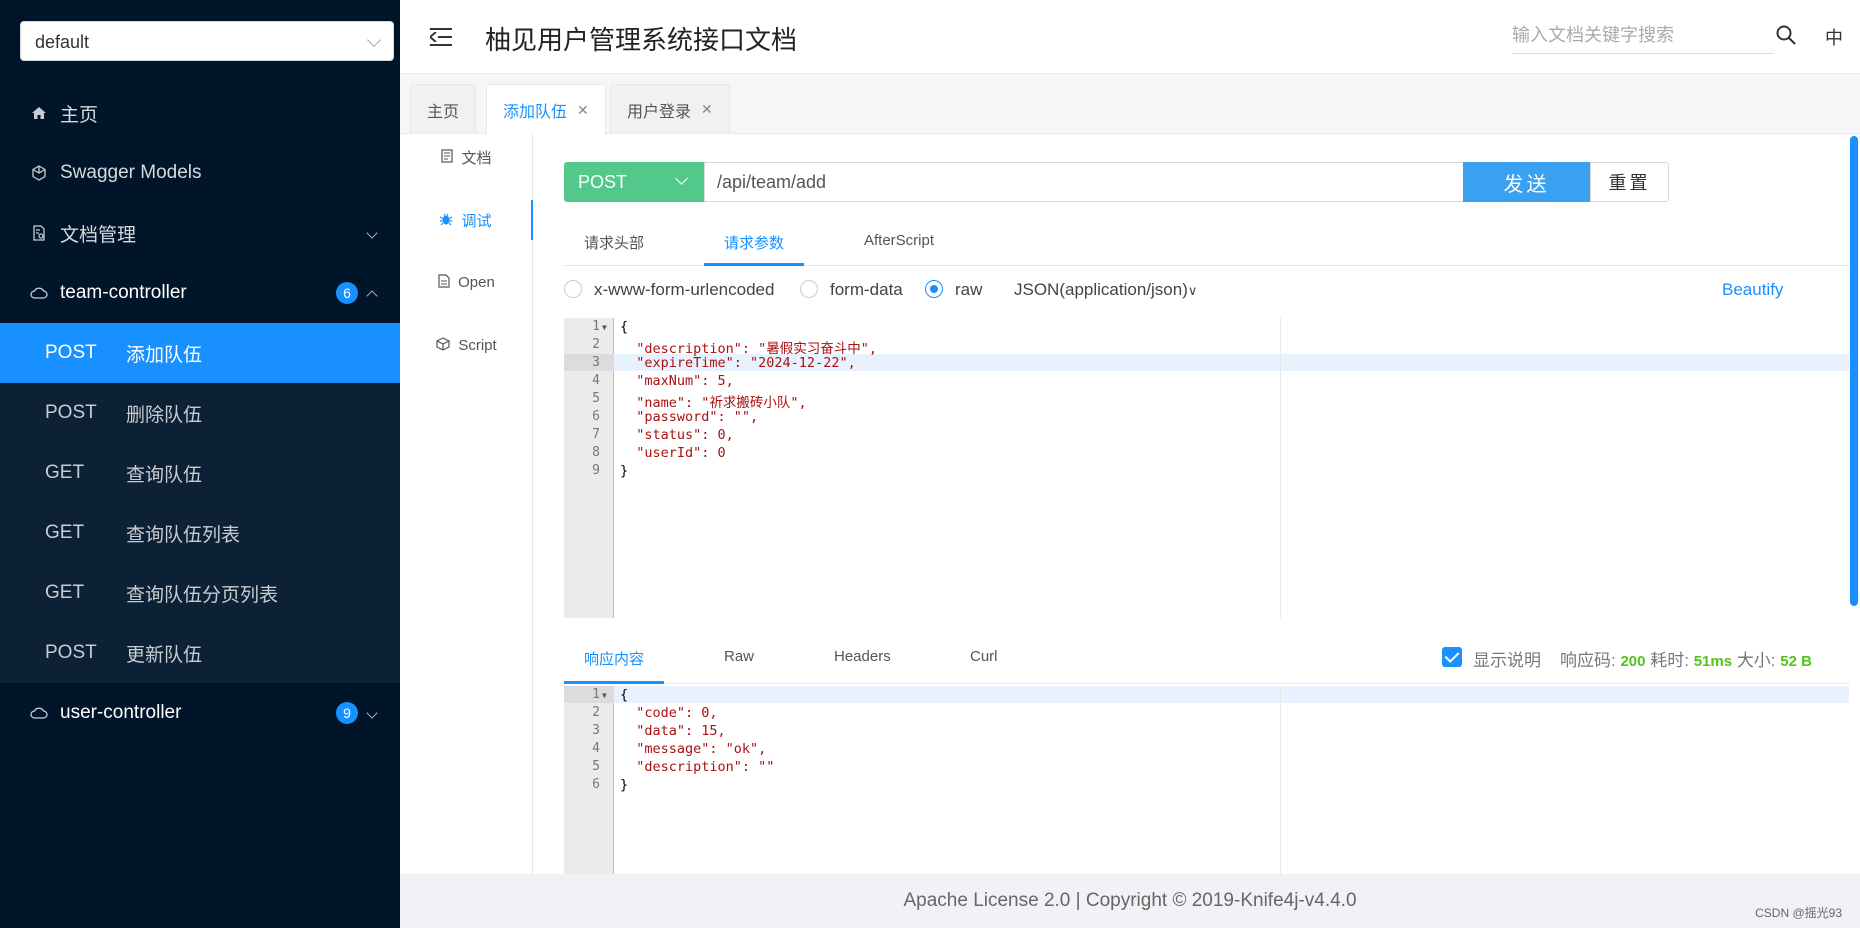 Image resolution: width=1860 pixels, height=928 pixels. Describe the element at coordinates (749, 349) in the screenshot. I see `code-line: "description": "暑假实习奋斗中",` at that location.